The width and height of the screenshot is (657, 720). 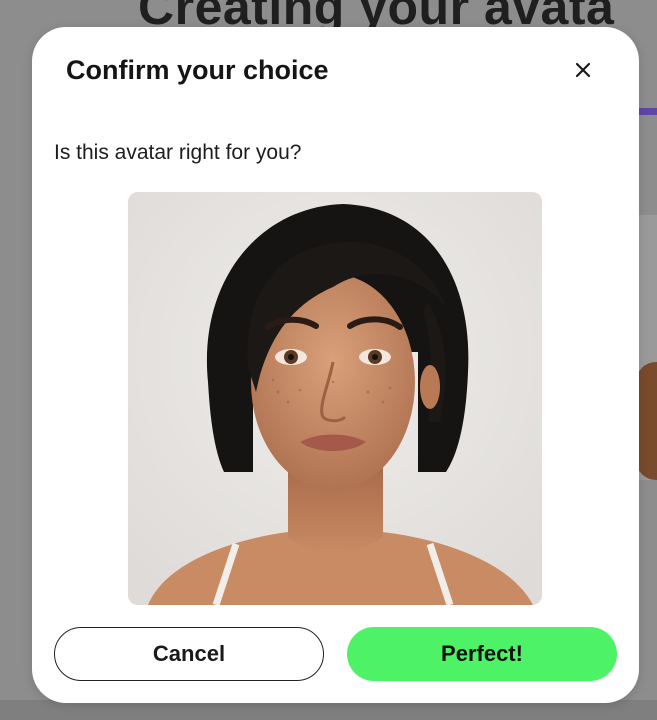 I want to click on background-footer, so click(x=328, y=710).